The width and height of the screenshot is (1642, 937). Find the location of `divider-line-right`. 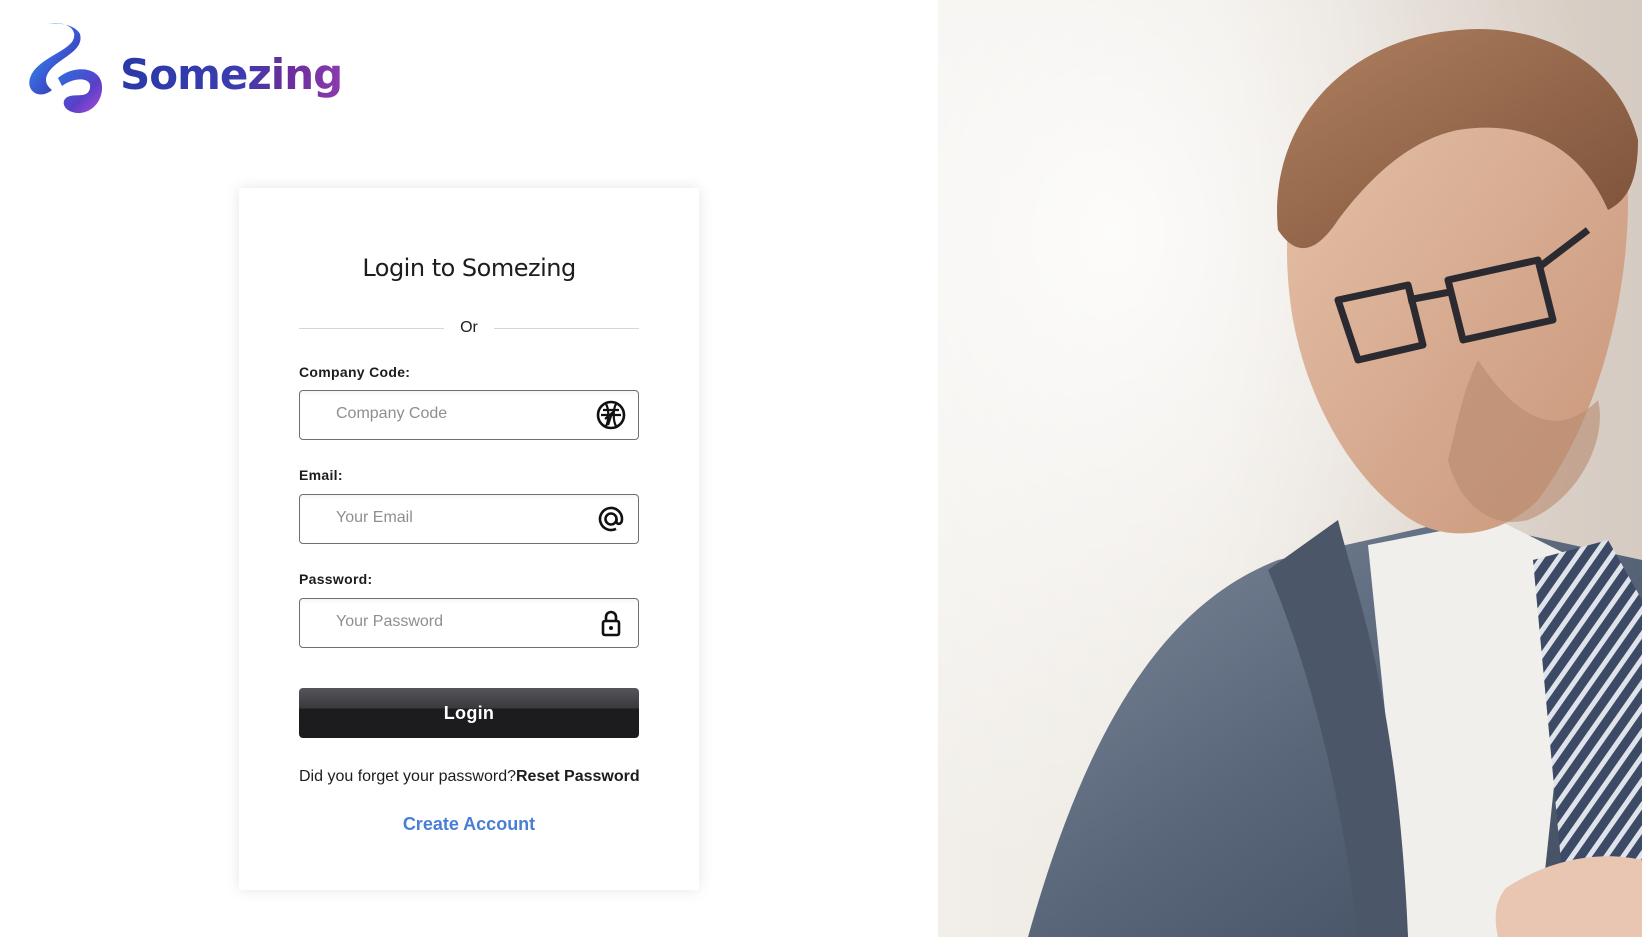

divider-line-right is located at coordinates (566, 328).